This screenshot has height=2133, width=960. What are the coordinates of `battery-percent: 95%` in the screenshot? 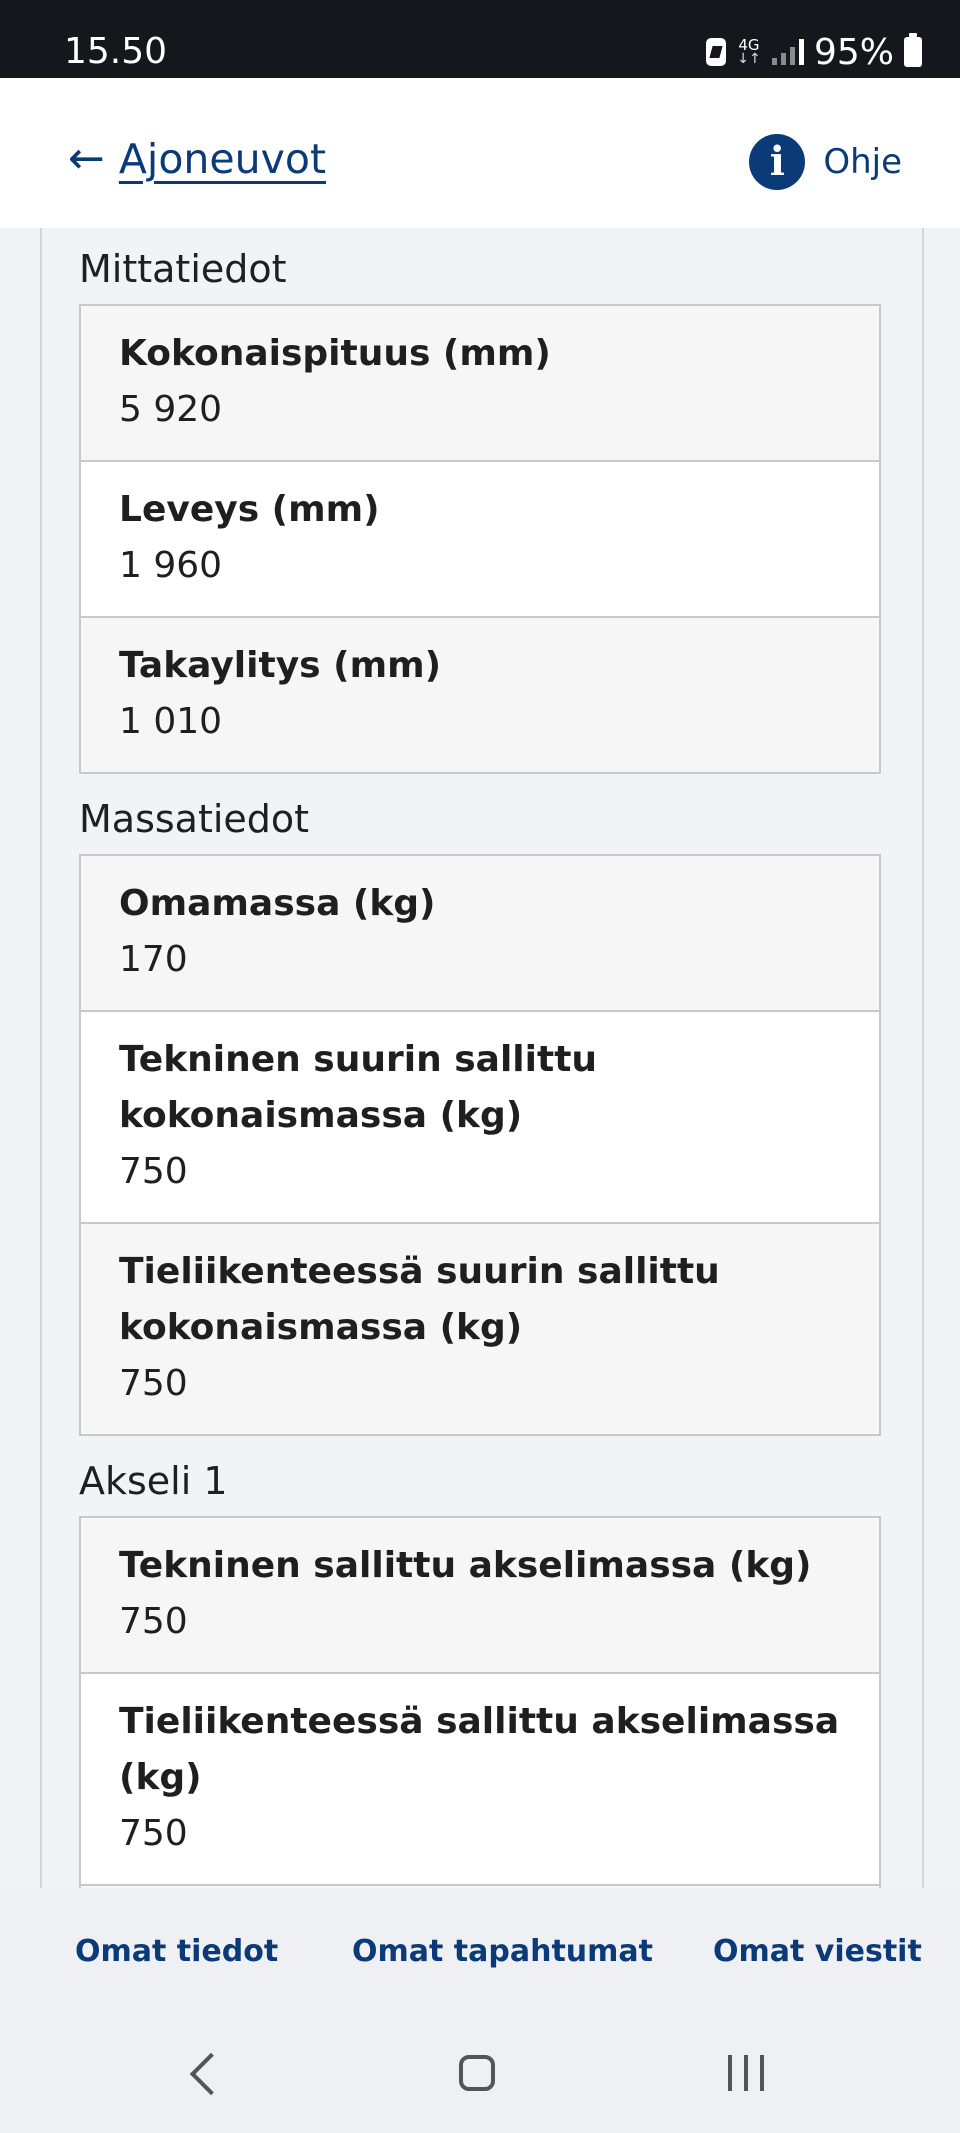 It's located at (853, 52).